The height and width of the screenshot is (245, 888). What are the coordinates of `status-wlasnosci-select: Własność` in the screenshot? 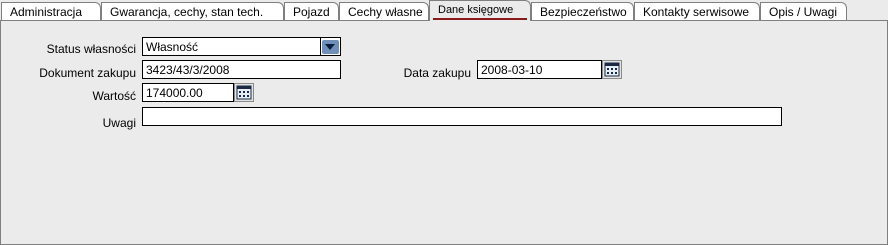 It's located at (231, 46).